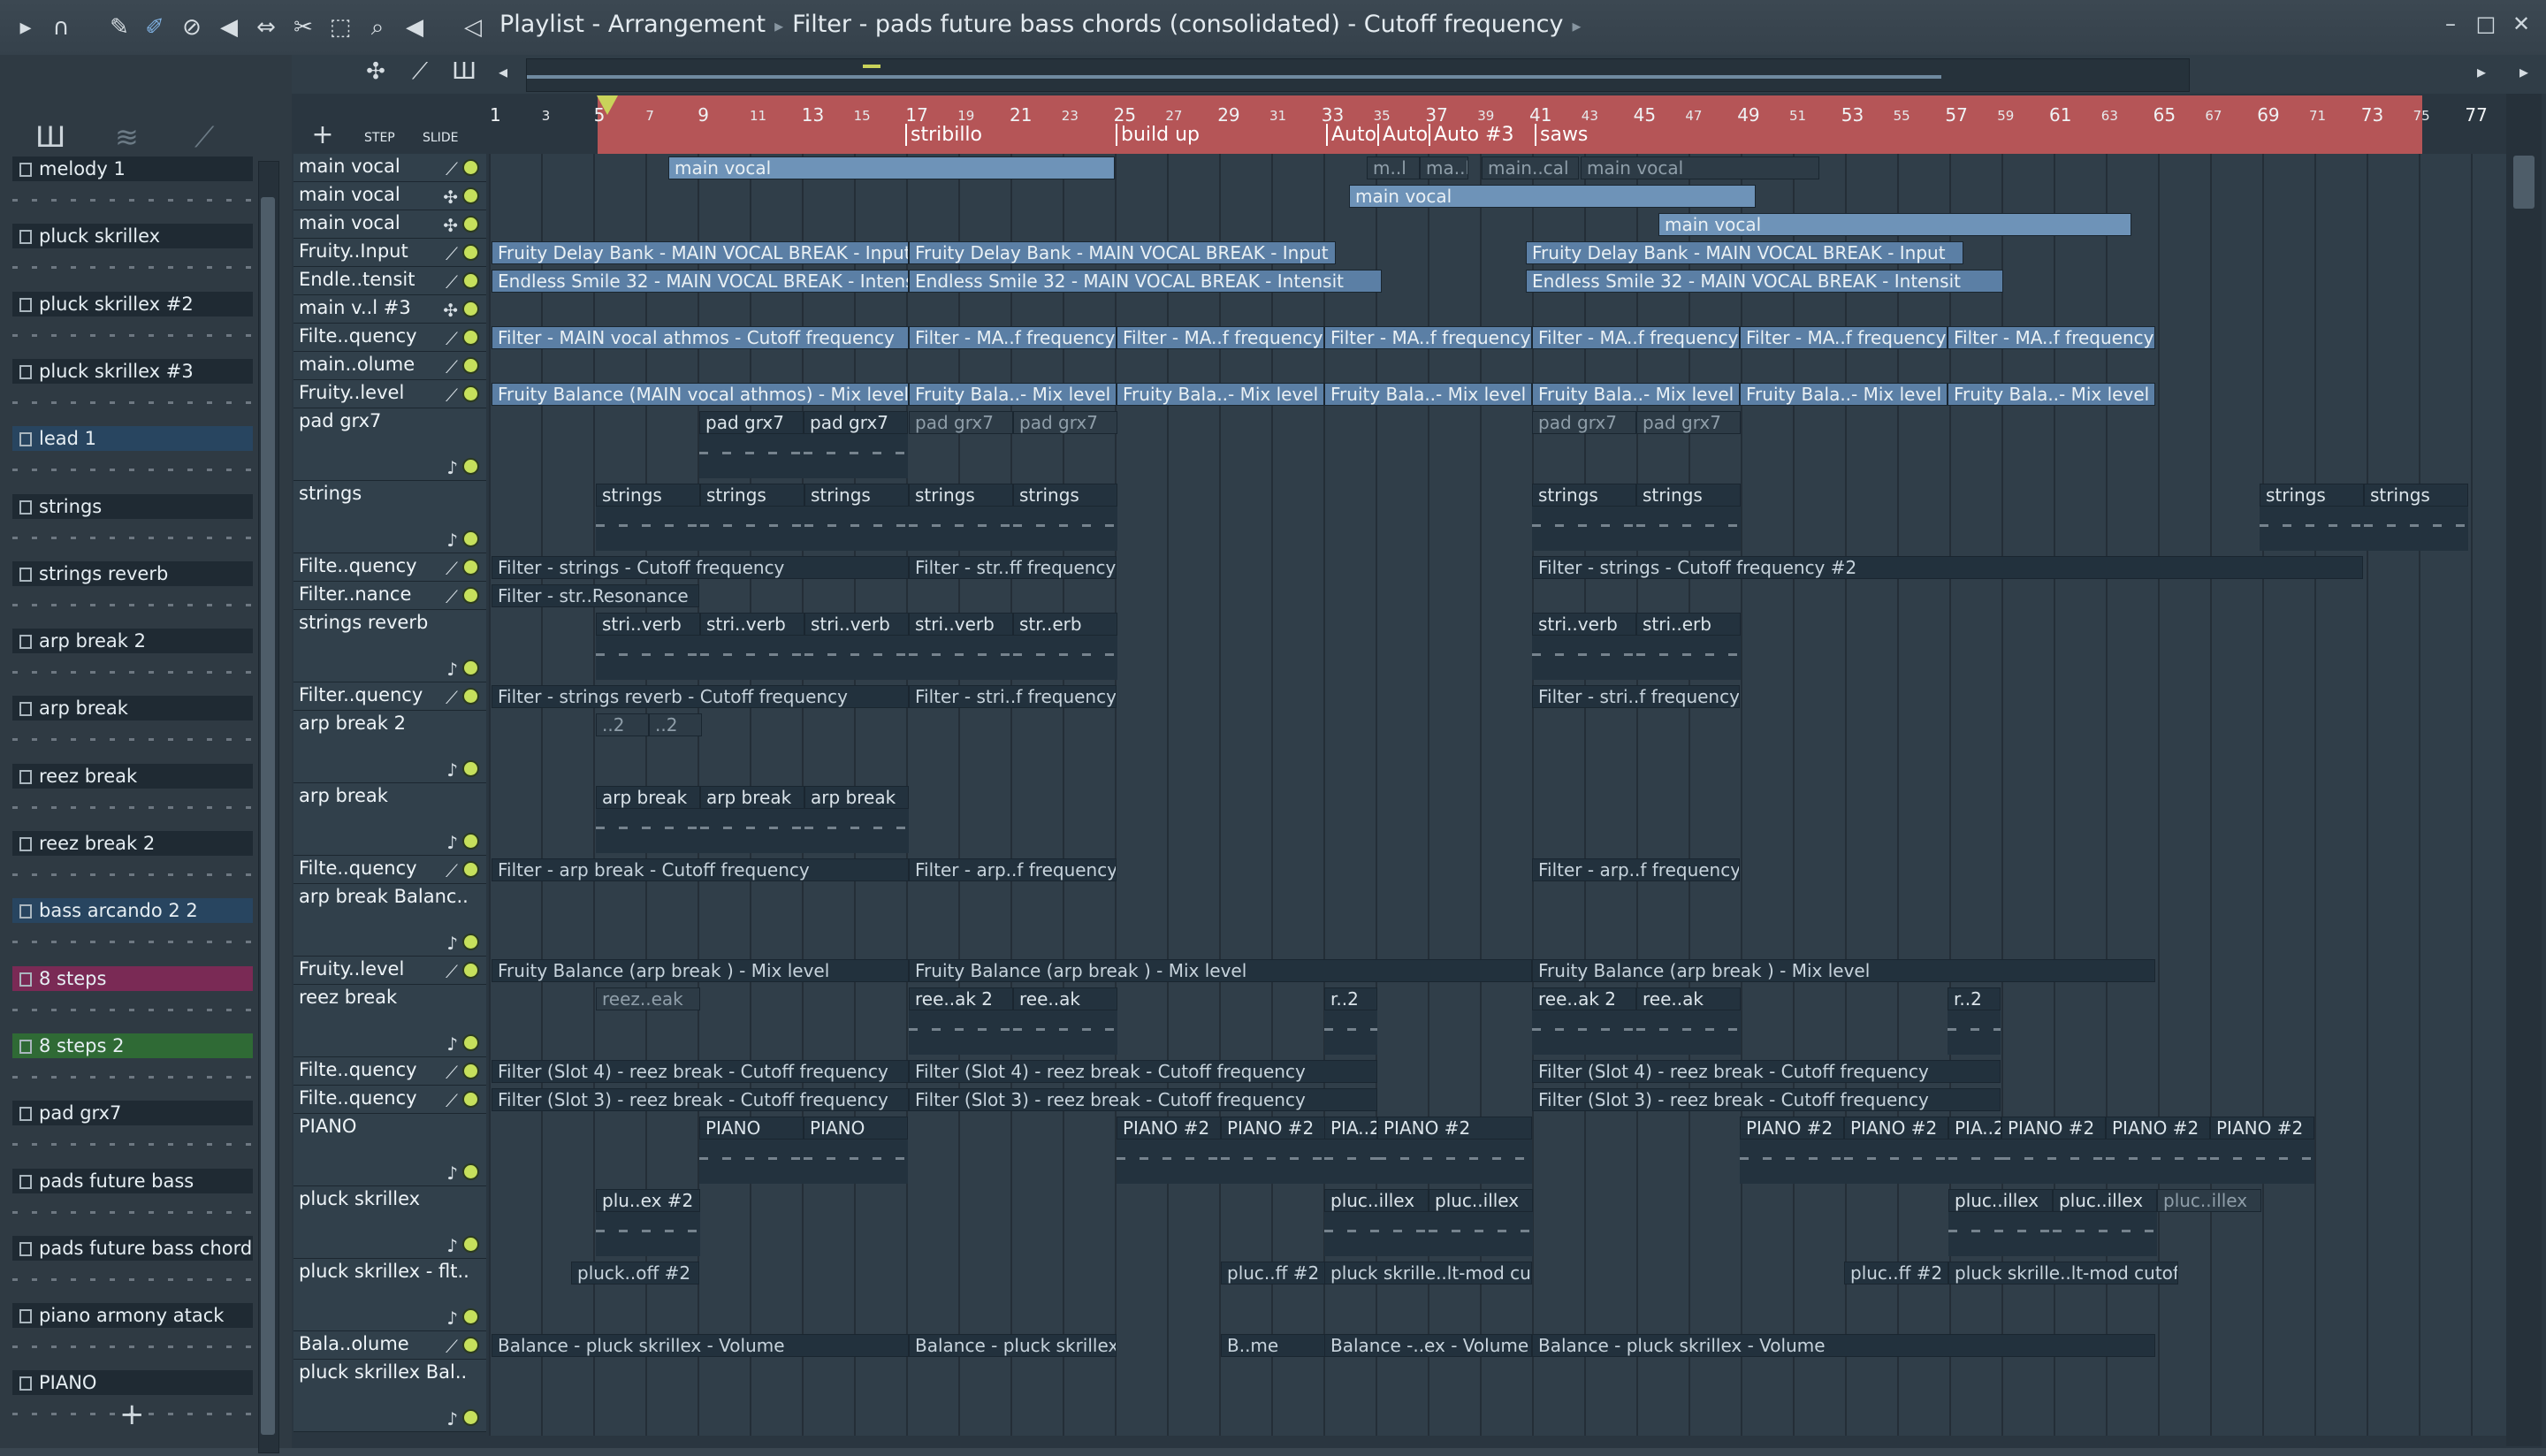 This screenshot has height=1456, width=2546. Describe the element at coordinates (192, 27) in the screenshot. I see `delete-icon: ⊘` at that location.